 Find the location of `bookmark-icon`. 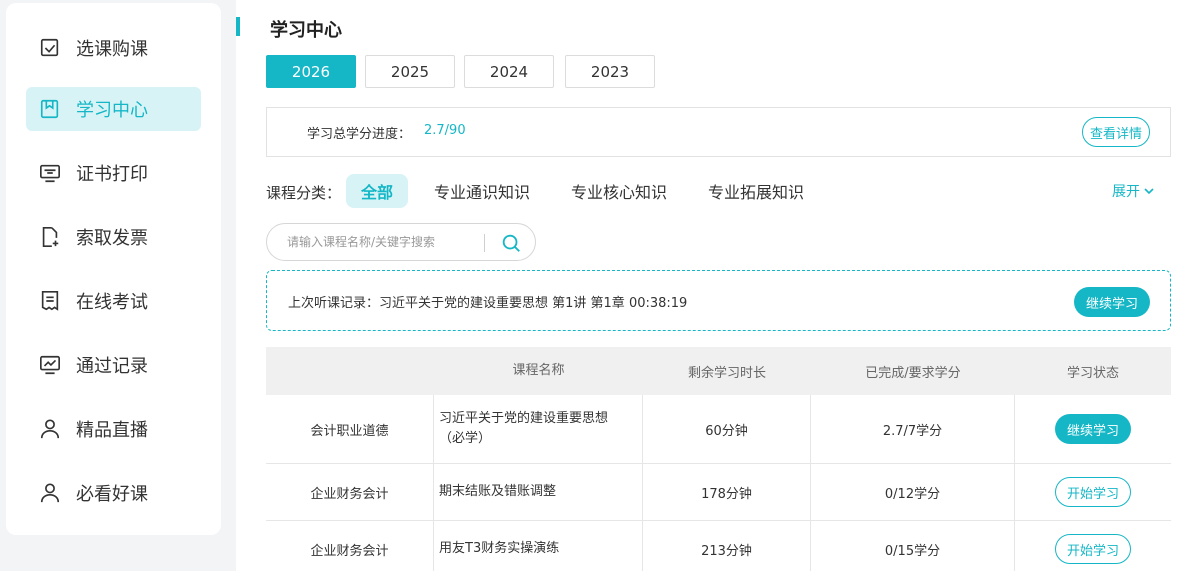

bookmark-icon is located at coordinates (50, 109).